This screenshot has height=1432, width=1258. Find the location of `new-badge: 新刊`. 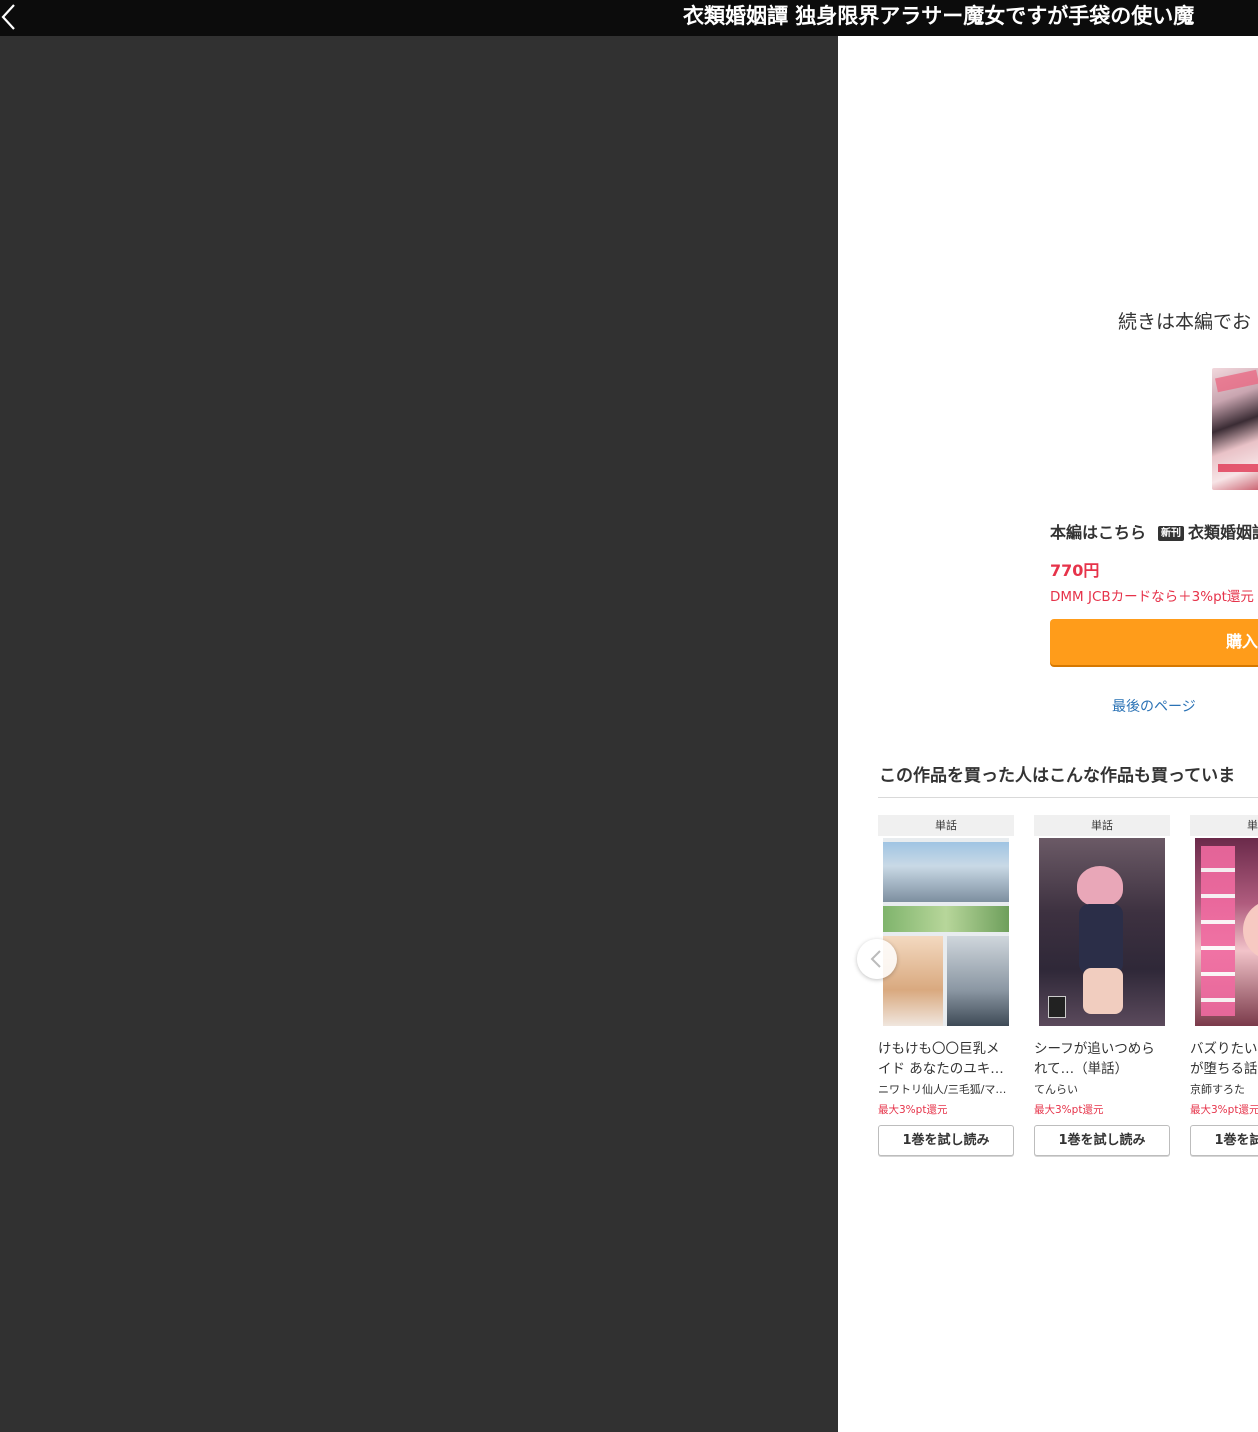

new-badge: 新刊 is located at coordinates (1171, 533).